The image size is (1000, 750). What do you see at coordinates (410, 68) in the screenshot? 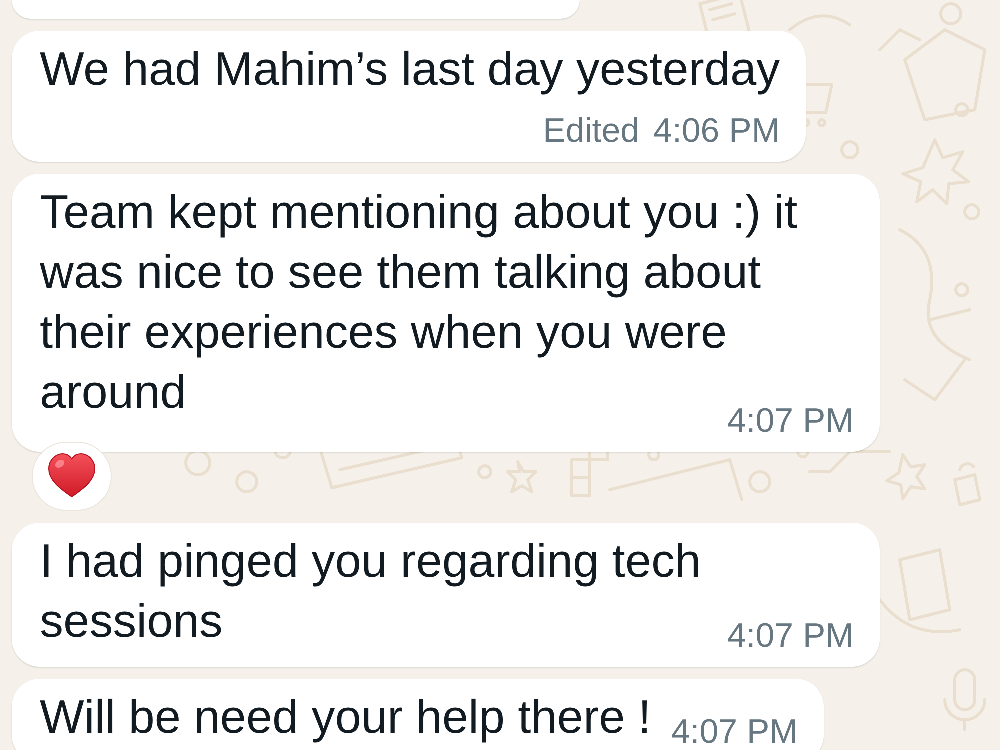
I see `message-text: We had Mahim’s last day yesterday` at bounding box center [410, 68].